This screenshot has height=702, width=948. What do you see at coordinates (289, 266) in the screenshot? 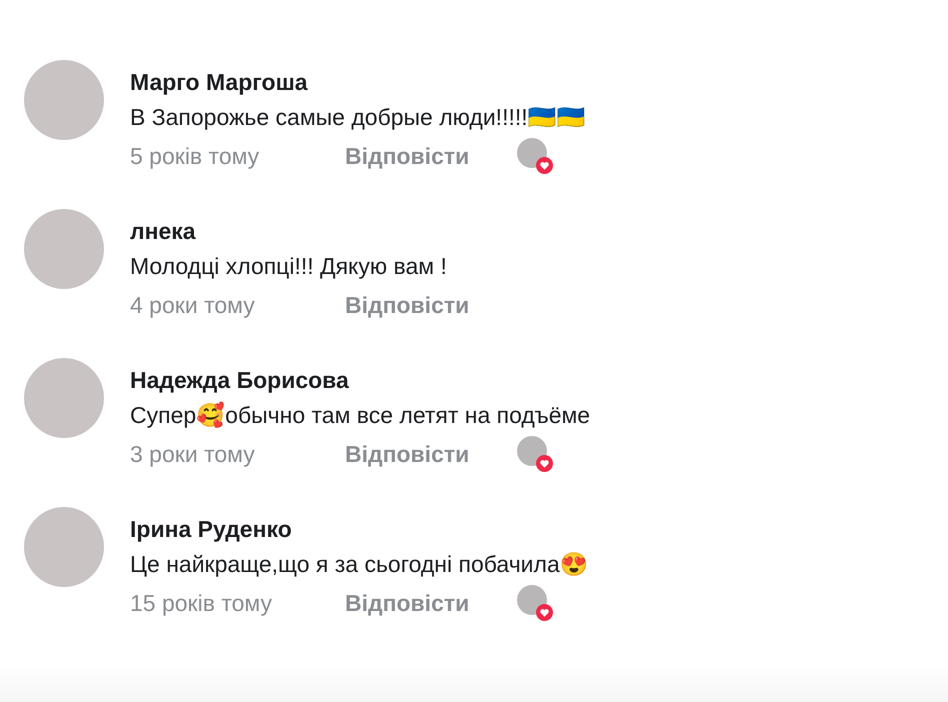
I see `comment-text: Молодці хлопці!!! Дякую вам !` at bounding box center [289, 266].